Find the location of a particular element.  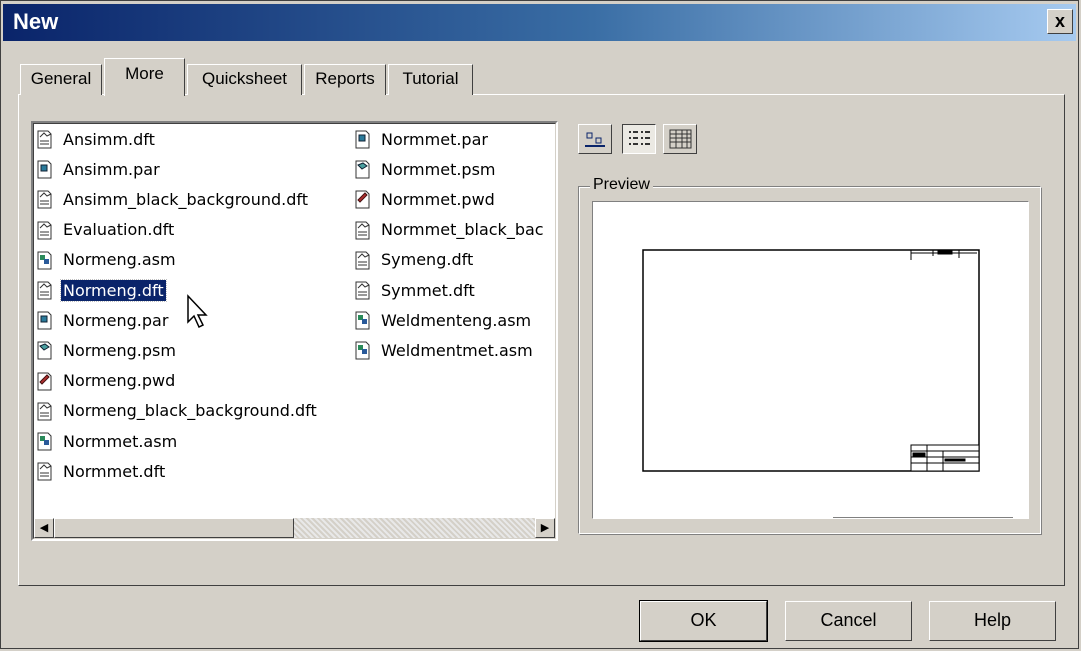

preview-label: Preview is located at coordinates (621, 185).